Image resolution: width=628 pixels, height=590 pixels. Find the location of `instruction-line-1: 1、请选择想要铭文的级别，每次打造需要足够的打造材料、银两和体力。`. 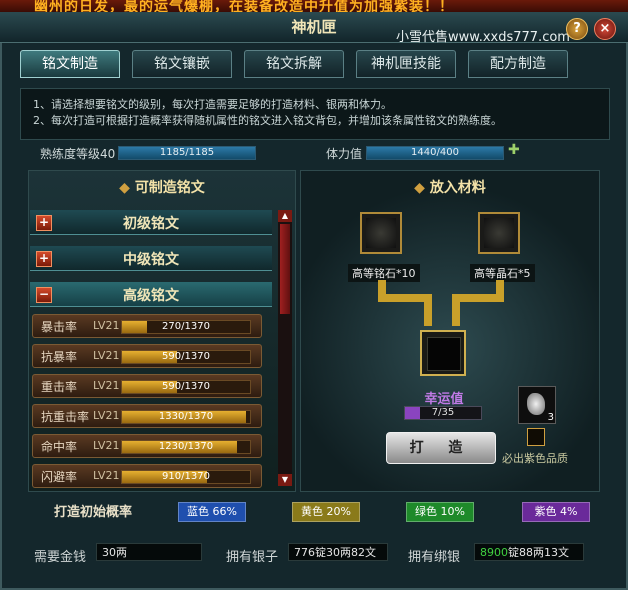

instruction-line-1: 1、请选择想要铭文的级别，每次打造需要足够的打造材料、银两和体力。 is located at coordinates (212, 104).